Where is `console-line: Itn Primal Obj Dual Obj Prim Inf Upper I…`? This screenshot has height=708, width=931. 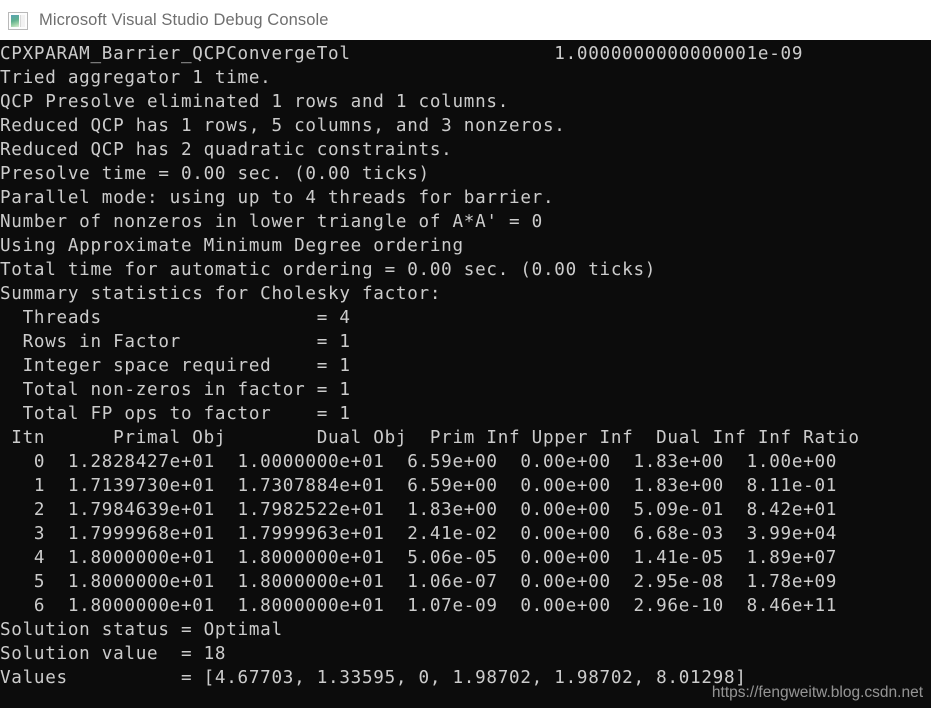 console-line: Itn Primal Obj Dual Obj Prim Inf Upper I… is located at coordinates (430, 438).